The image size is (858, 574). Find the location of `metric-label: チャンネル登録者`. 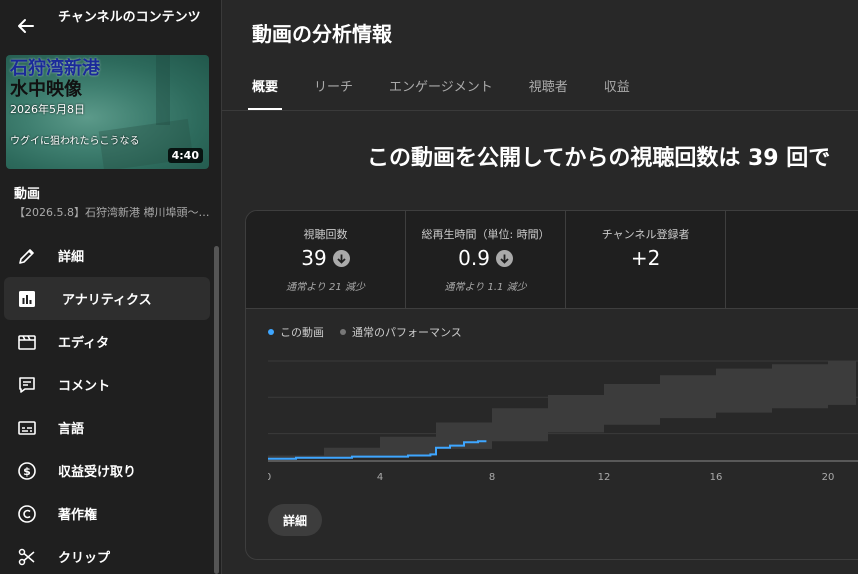

metric-label: チャンネル登録者 is located at coordinates (645, 234).